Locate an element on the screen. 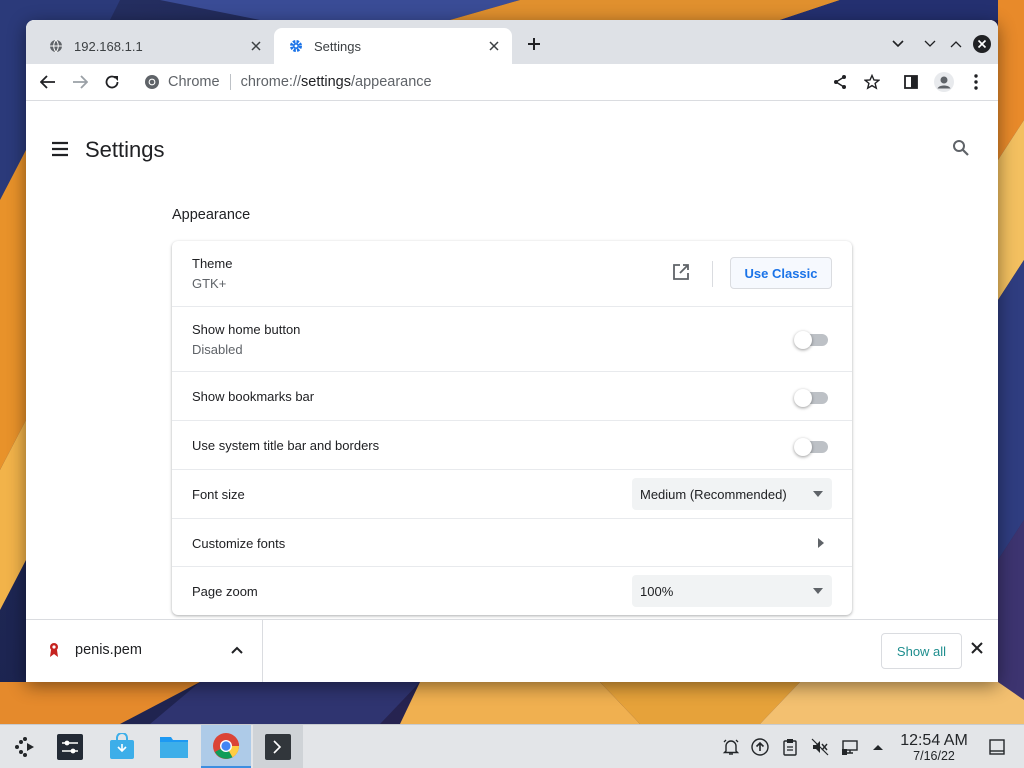 The width and height of the screenshot is (1024, 768). system-settings-icon is located at coordinates (70, 747).